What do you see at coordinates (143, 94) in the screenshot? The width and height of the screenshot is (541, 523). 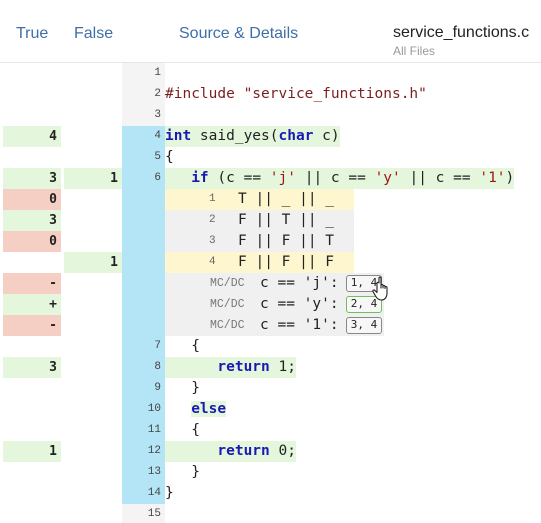 I see `line-number: 2` at bounding box center [143, 94].